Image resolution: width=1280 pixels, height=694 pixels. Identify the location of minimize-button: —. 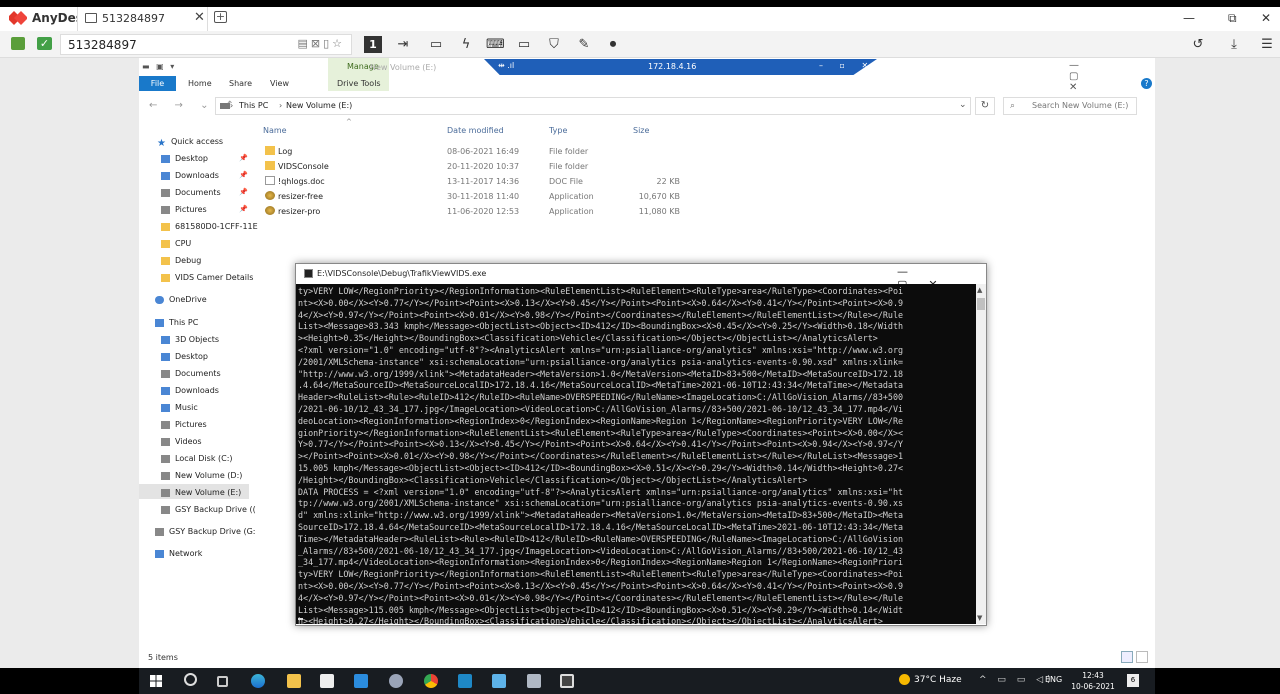
(1189, 18).